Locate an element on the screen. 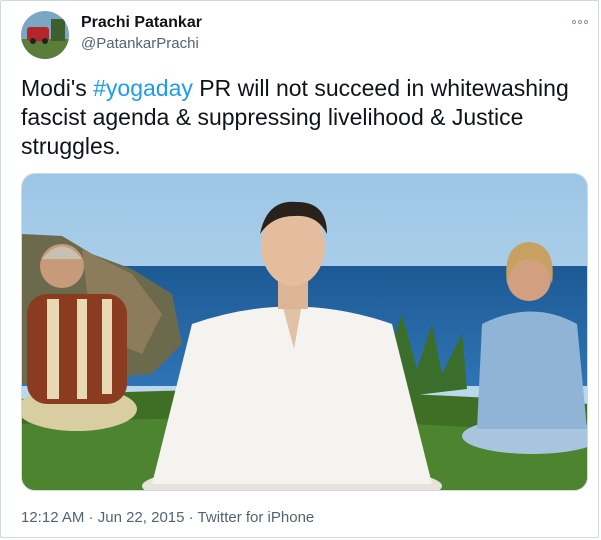 This screenshot has height=540, width=601. hashtag-link: #yogaday is located at coordinates (143, 88).